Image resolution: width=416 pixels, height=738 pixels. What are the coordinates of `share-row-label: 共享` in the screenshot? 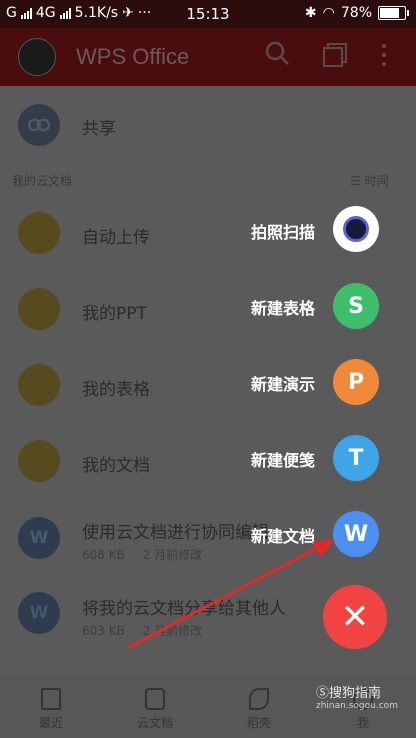 It's located at (99, 126).